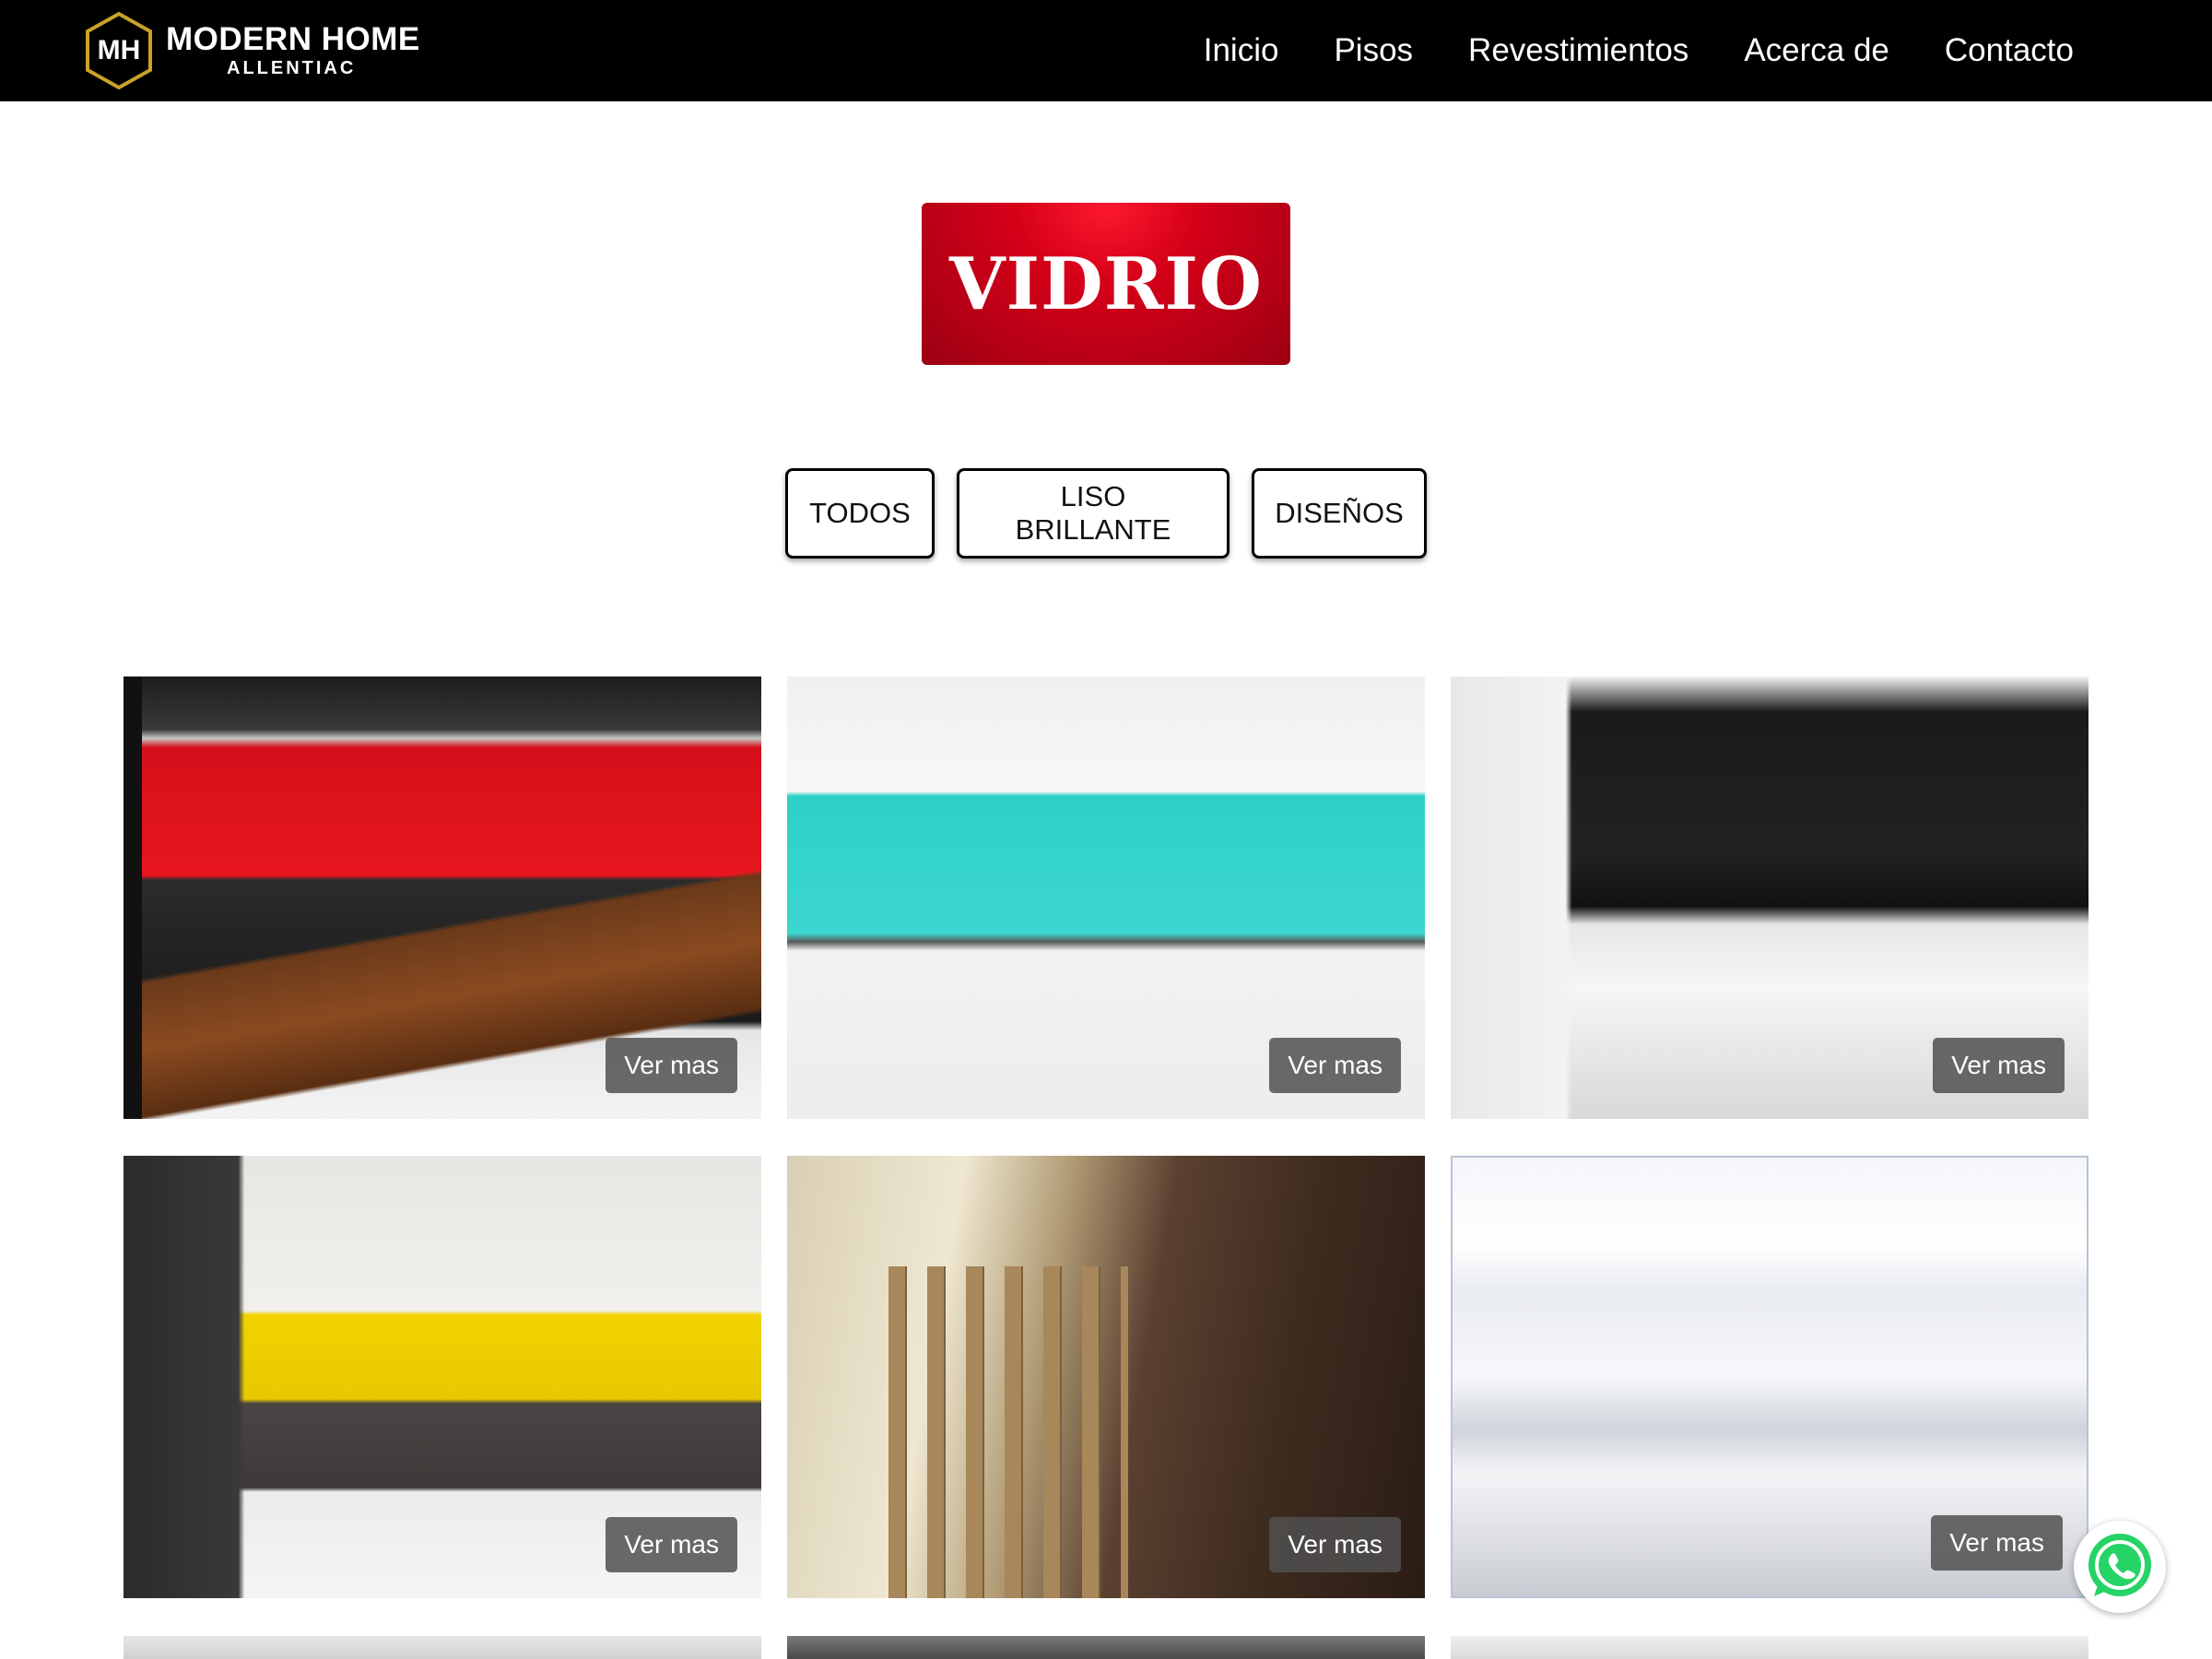  What do you see at coordinates (293, 39) in the screenshot?
I see `brand-name: MODERN HOME` at bounding box center [293, 39].